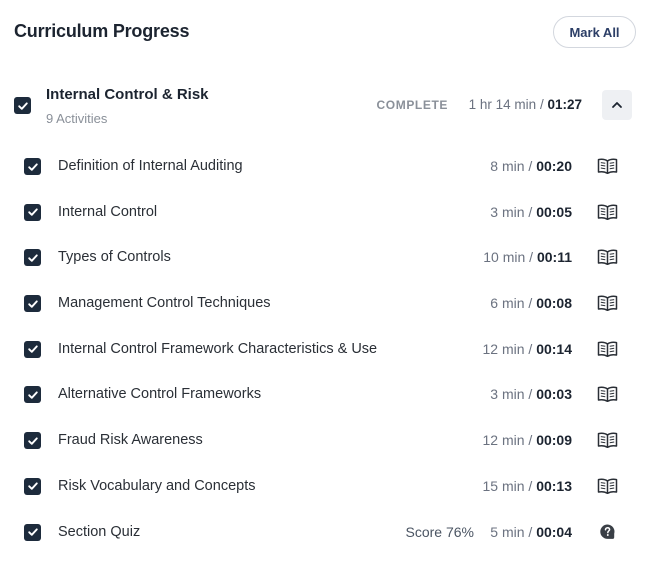 This screenshot has width=655, height=569. I want to click on activity-row: Internal Control 3 min / 00:05, so click(323, 213).